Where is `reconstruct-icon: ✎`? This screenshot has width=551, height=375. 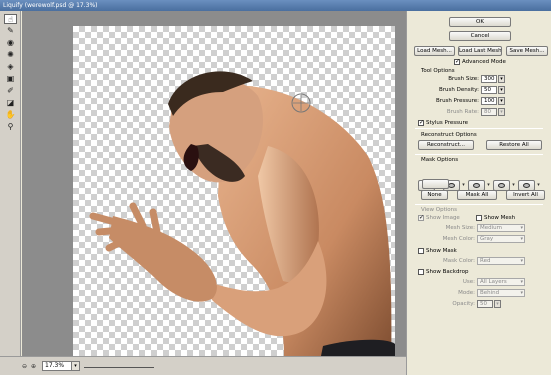 reconstruct-icon: ✎ is located at coordinates (10, 31).